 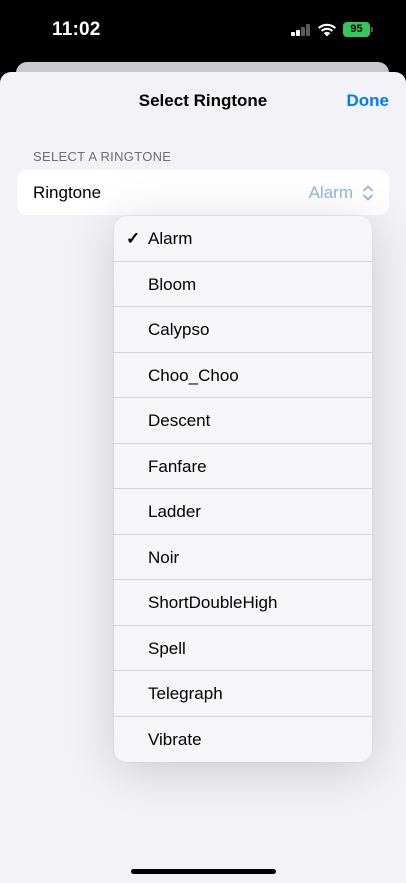 What do you see at coordinates (185, 693) in the screenshot?
I see `menu-item-label: Telegraph` at bounding box center [185, 693].